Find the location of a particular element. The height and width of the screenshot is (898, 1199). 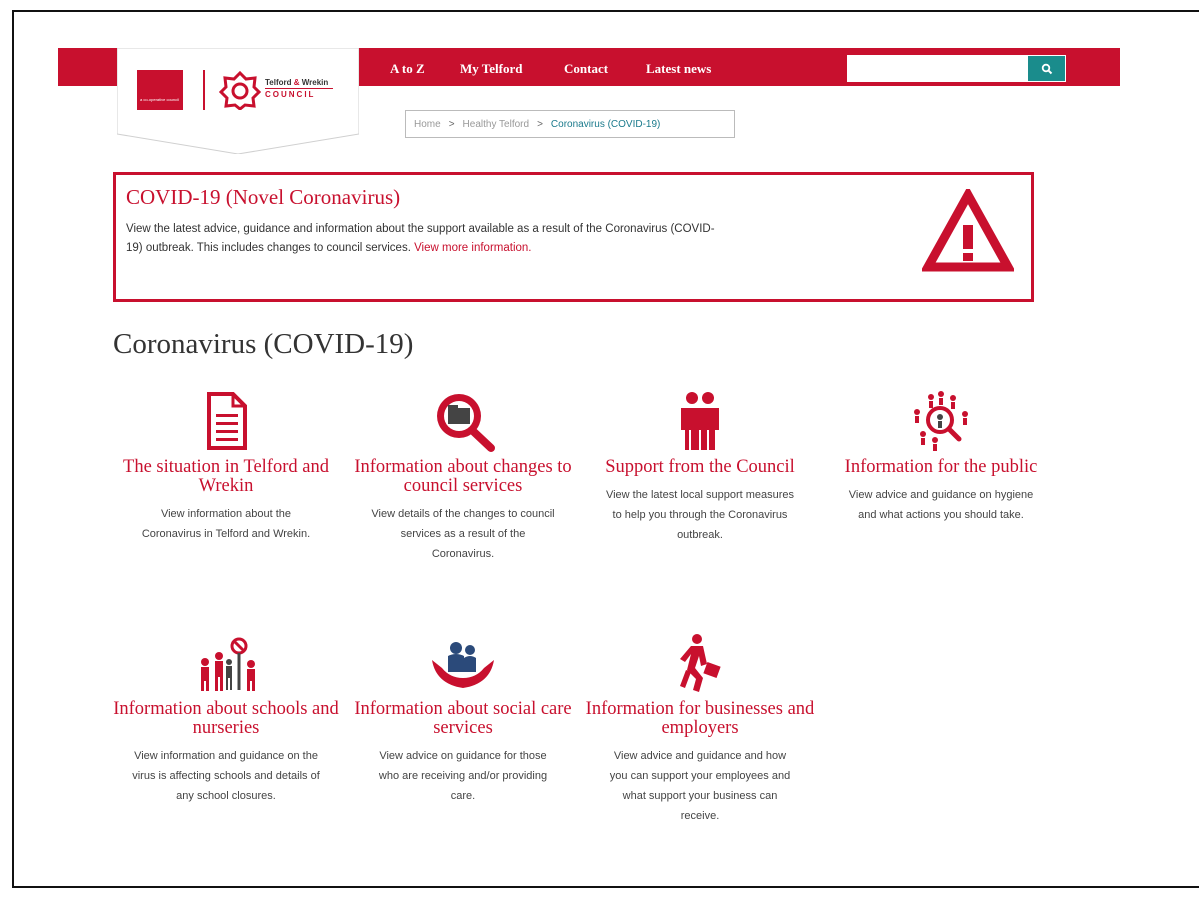

breadcrumb-home: Home is located at coordinates (427, 124).